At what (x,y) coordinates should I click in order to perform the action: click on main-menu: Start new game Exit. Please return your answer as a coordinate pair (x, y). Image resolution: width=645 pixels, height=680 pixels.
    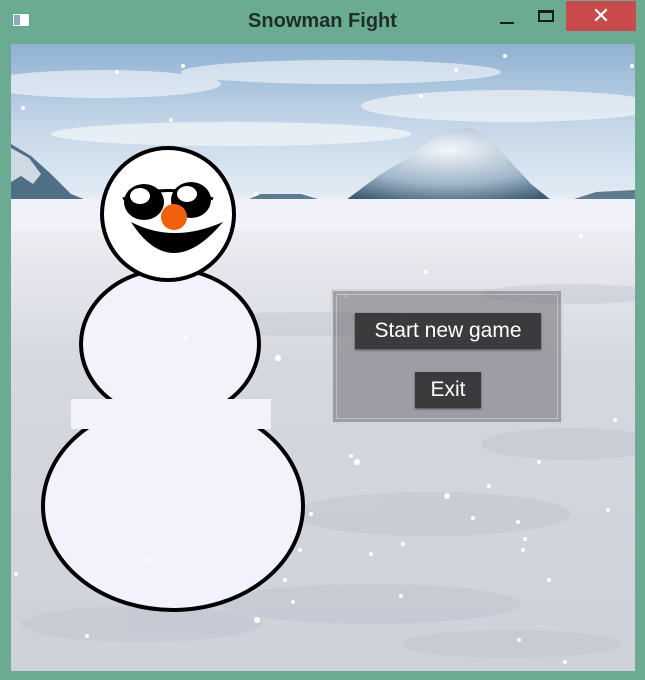
    Looking at the image, I should click on (447, 356).